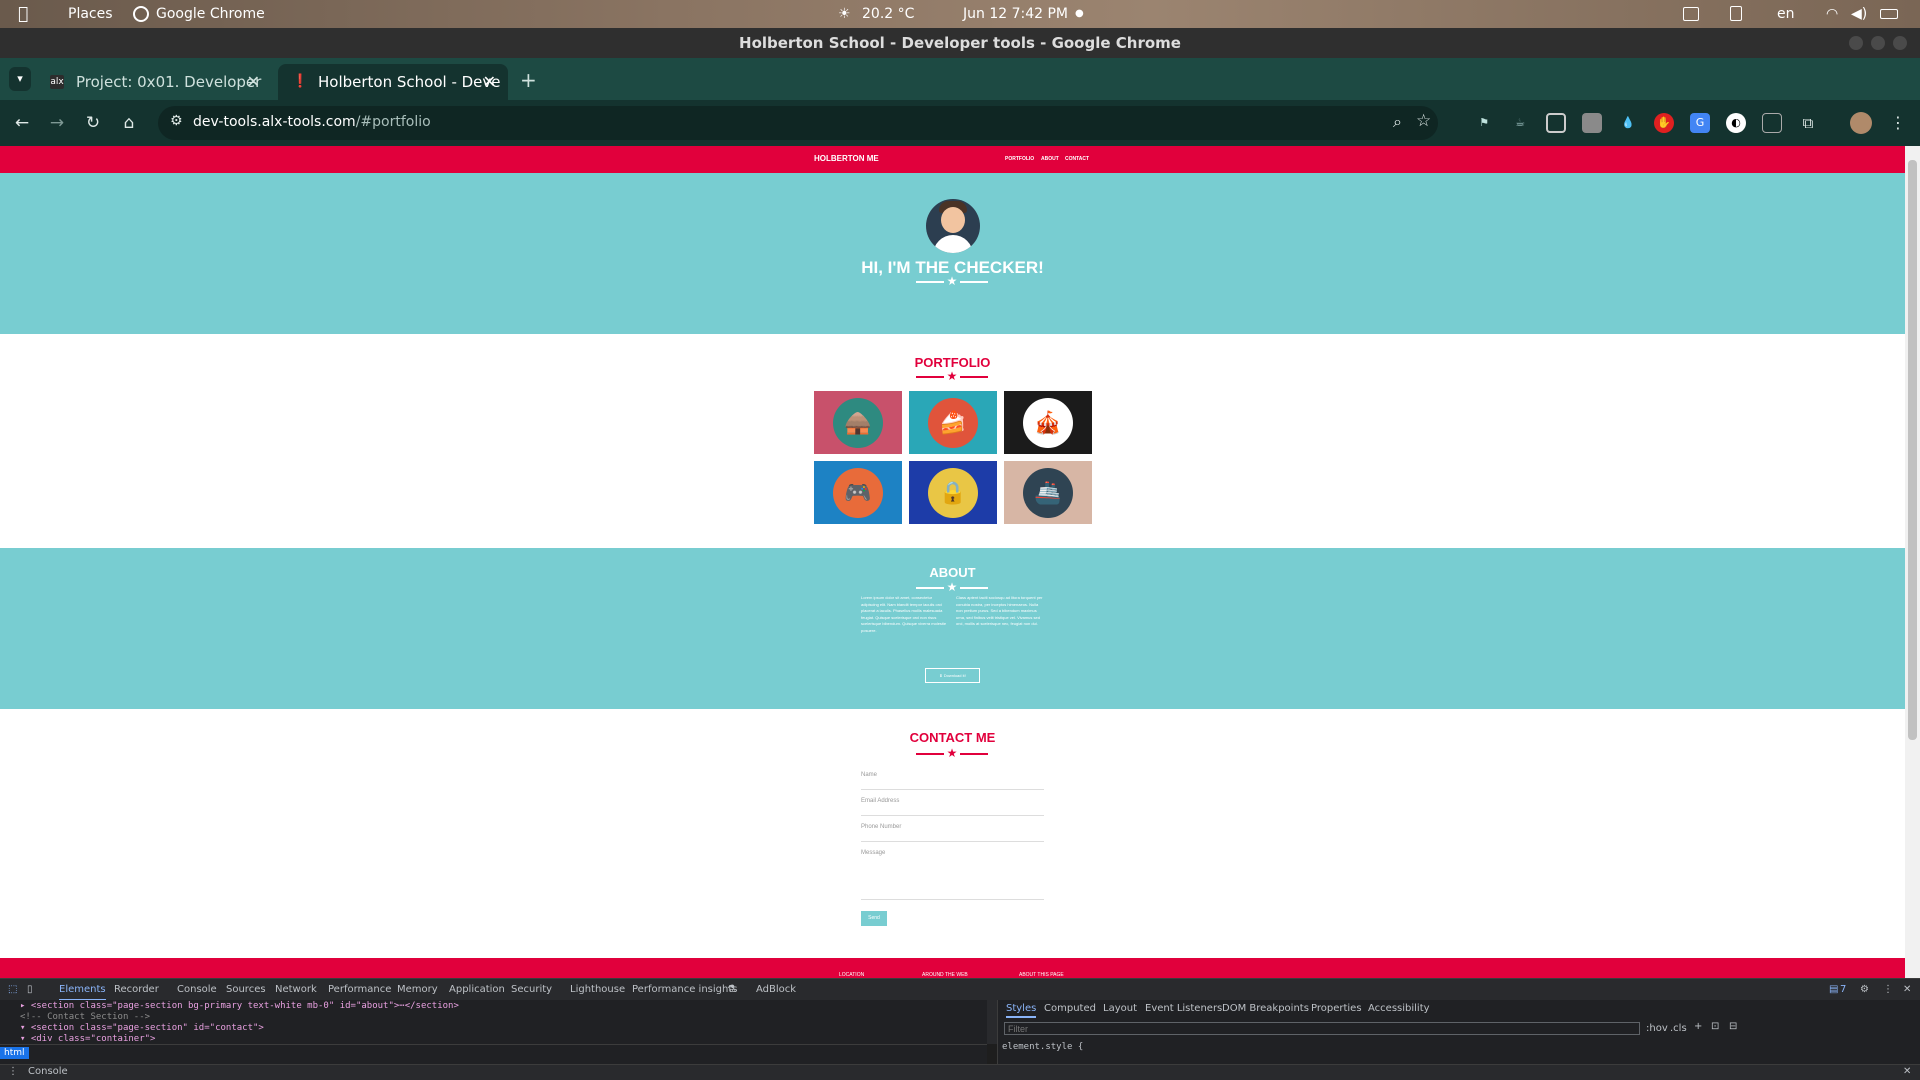 Image resolution: width=1920 pixels, height=1080 pixels. What do you see at coordinates (1736, 13) in the screenshot?
I see `clipboard-icon` at bounding box center [1736, 13].